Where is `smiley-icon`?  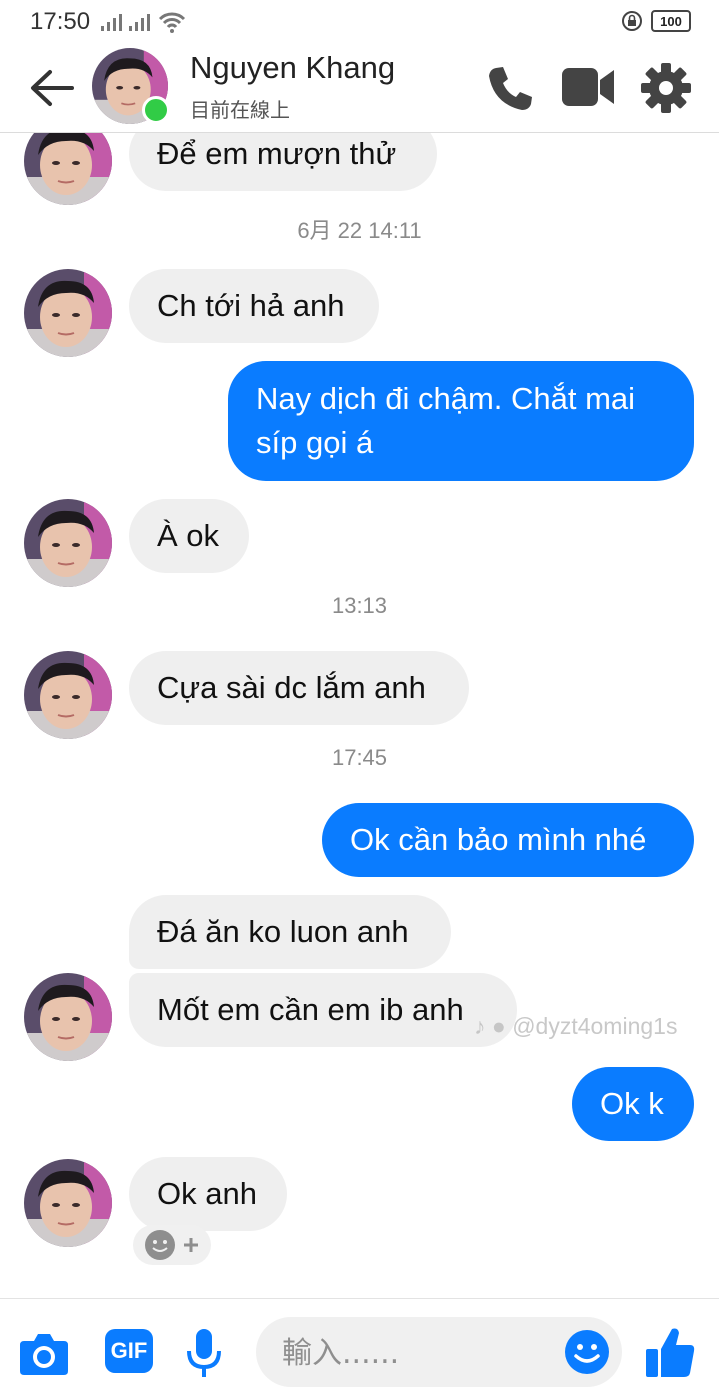
smiley-icon is located at coordinates (160, 1245).